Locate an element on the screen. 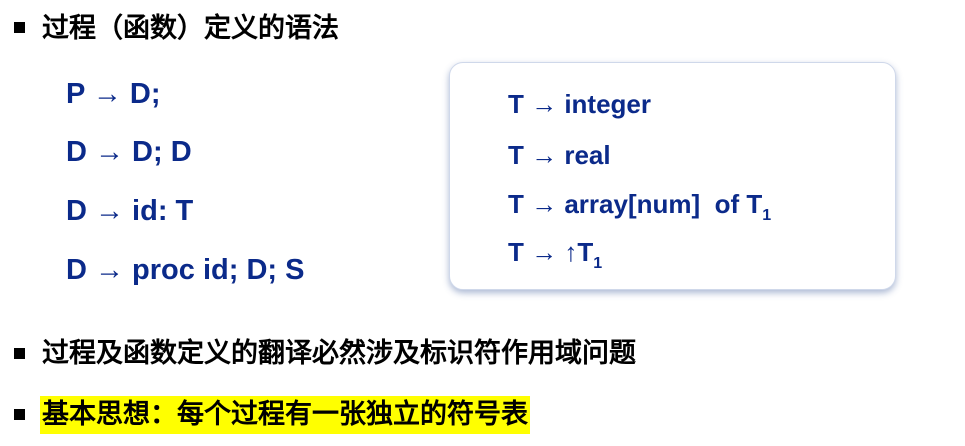 The width and height of the screenshot is (965, 446). grammar-rule: P → D; is located at coordinates (113, 94).